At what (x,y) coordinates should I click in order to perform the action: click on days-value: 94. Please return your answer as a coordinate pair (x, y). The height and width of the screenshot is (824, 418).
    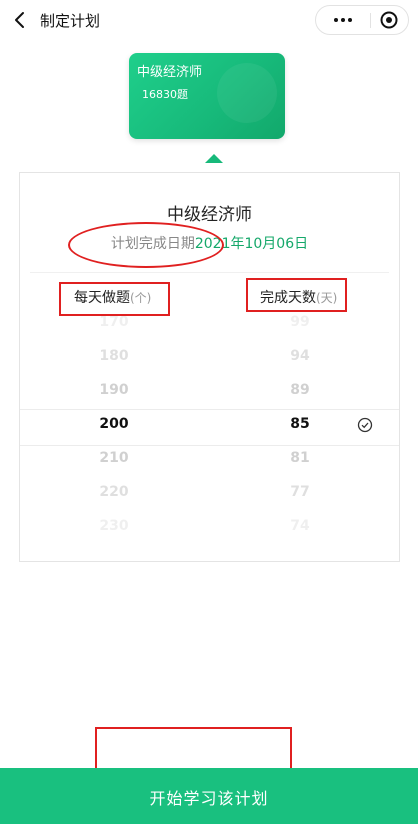
    Looking at the image, I should click on (300, 356).